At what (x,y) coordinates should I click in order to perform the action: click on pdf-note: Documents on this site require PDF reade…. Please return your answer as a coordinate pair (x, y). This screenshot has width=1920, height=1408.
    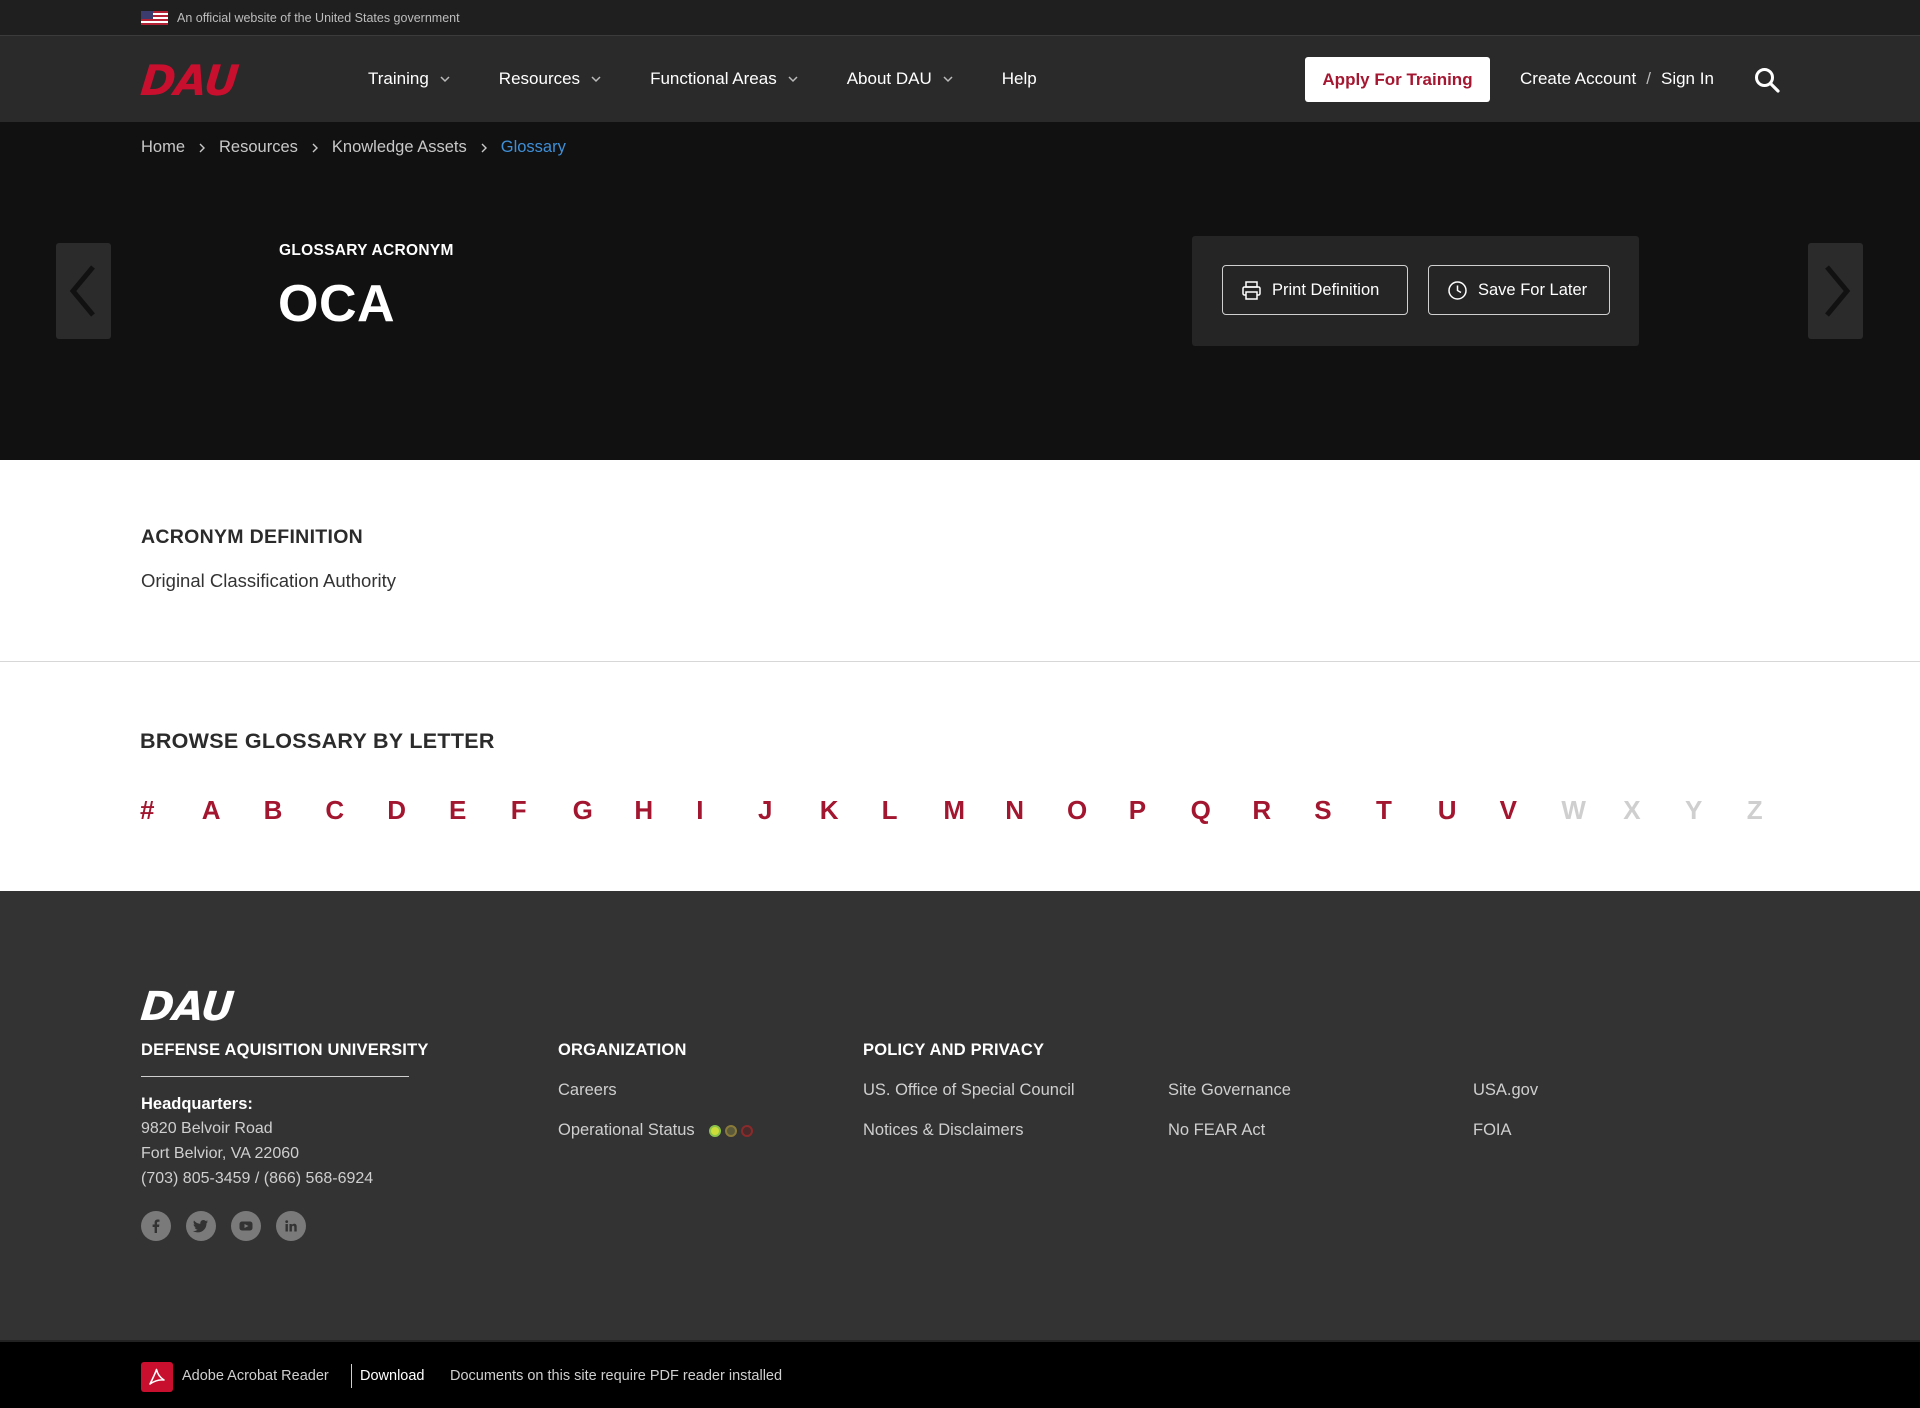
    Looking at the image, I should click on (616, 1376).